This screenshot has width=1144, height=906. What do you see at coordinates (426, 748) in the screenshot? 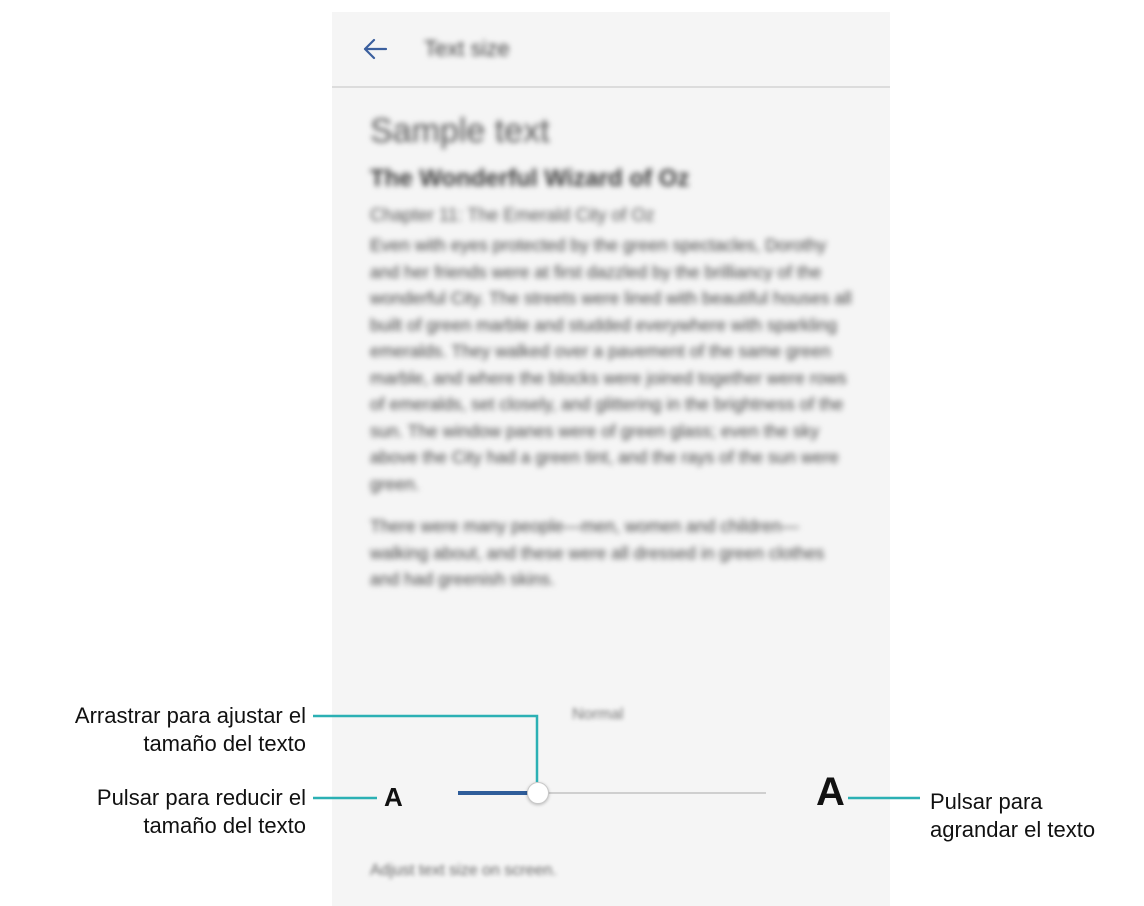
I see `drag-callout-line` at bounding box center [426, 748].